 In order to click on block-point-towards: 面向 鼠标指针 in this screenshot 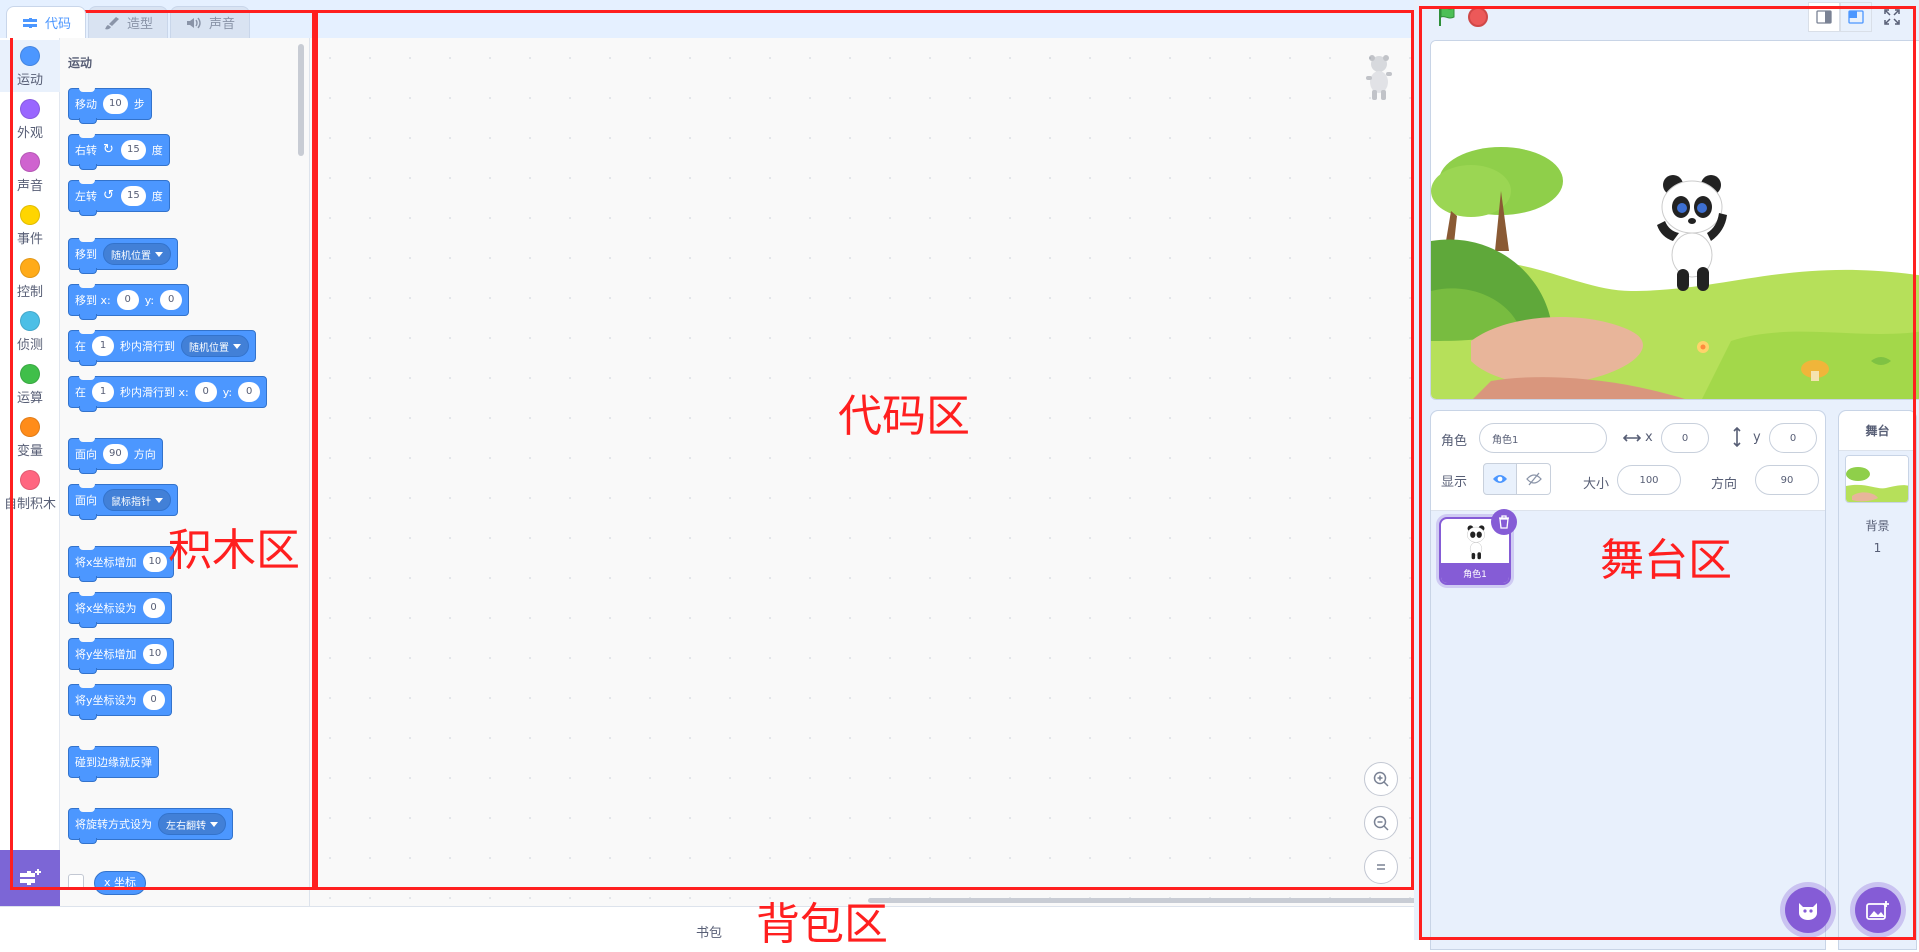, I will do `click(123, 502)`.